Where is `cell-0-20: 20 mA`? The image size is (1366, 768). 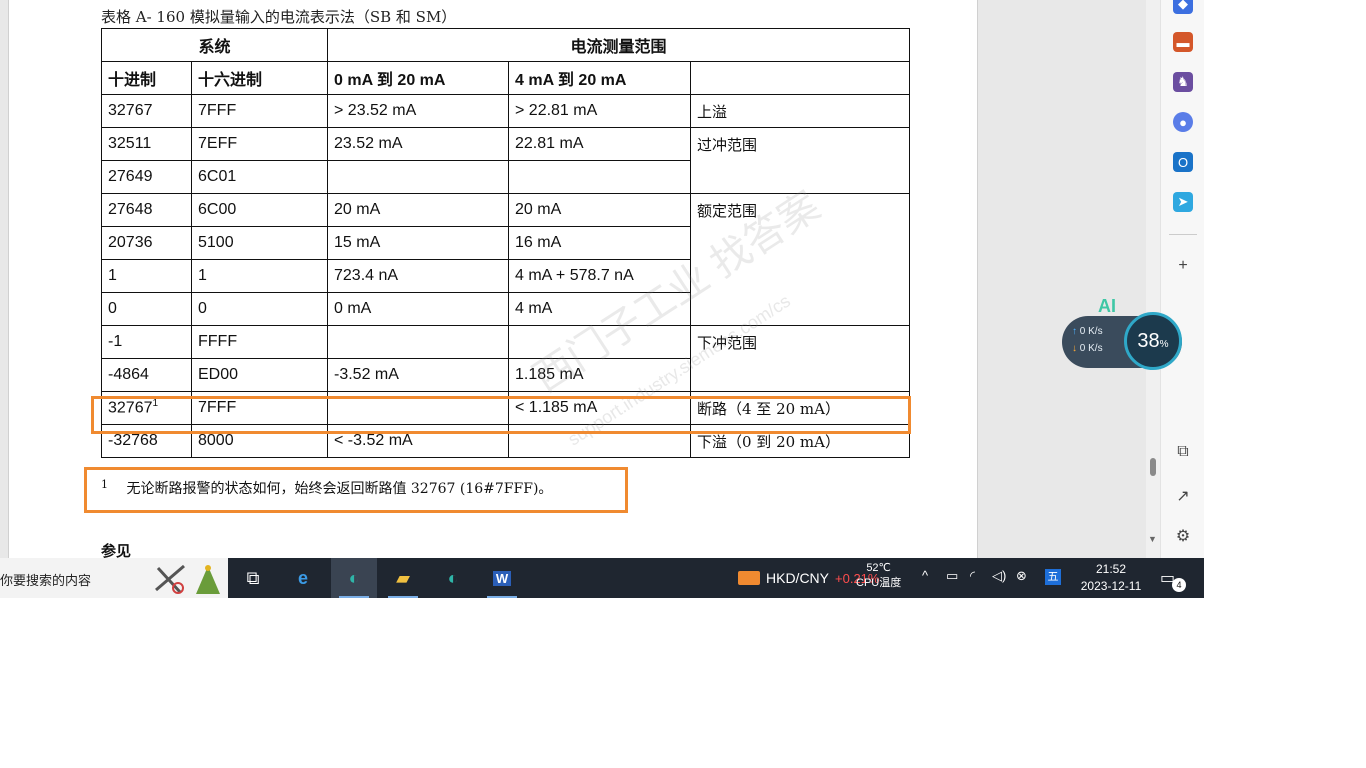
cell-0-20: 20 mA is located at coordinates (418, 210).